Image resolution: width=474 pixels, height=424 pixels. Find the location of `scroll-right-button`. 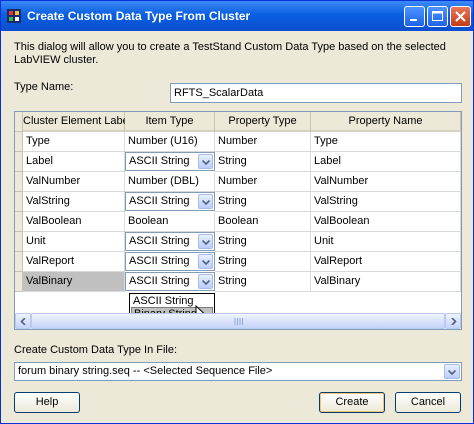

scroll-right-button is located at coordinates (453, 321).